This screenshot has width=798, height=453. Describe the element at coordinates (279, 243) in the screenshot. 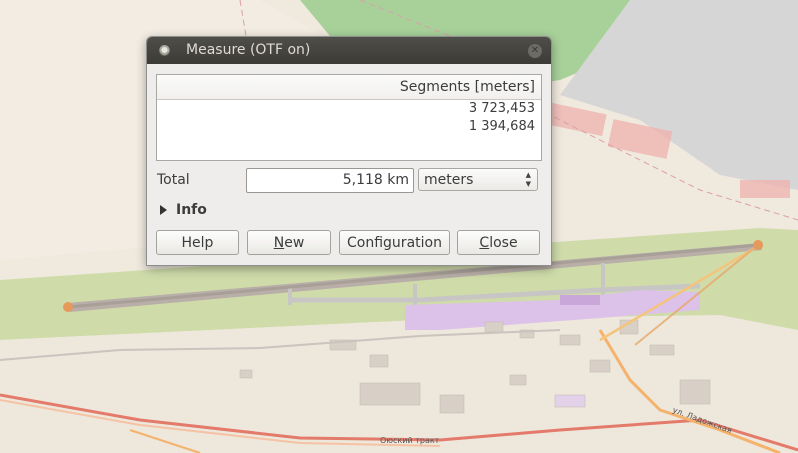

I see `new-button-mnemonic: N` at that location.